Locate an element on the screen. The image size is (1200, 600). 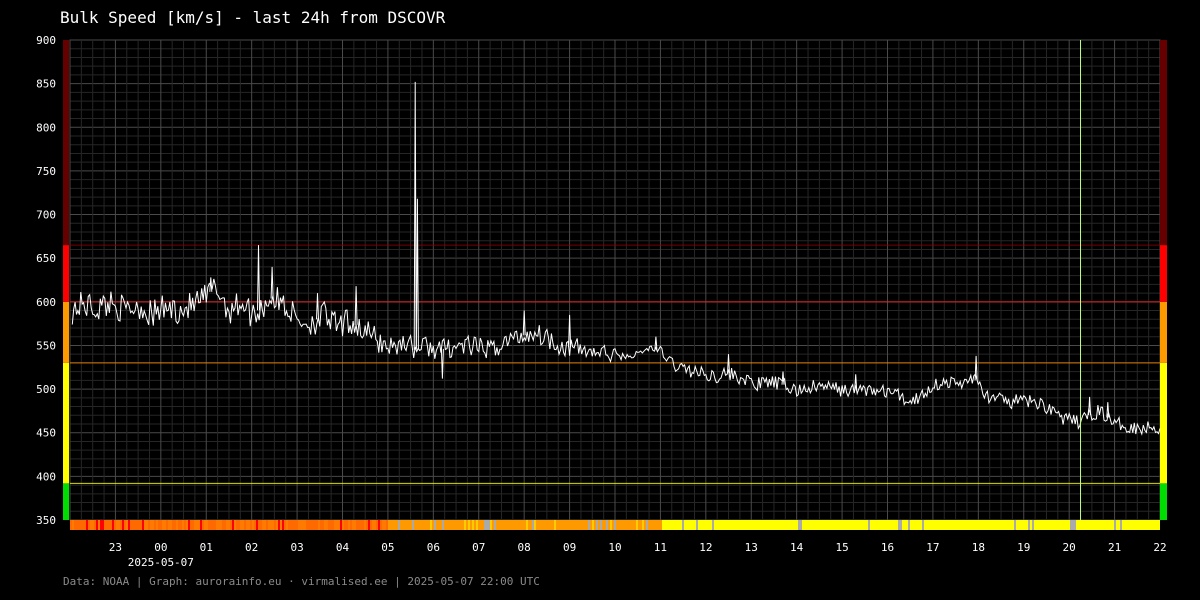
y-tick-label: 350 is located at coordinates (46, 520).